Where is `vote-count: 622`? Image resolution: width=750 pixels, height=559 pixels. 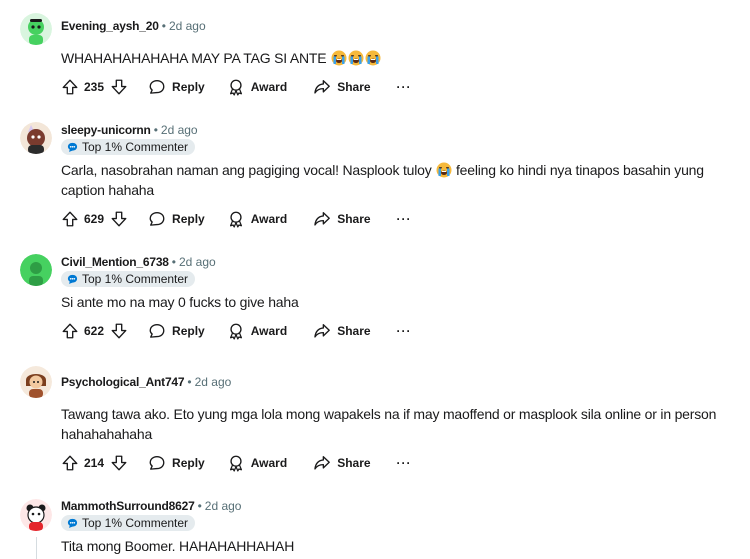 vote-count: 622 is located at coordinates (94, 331).